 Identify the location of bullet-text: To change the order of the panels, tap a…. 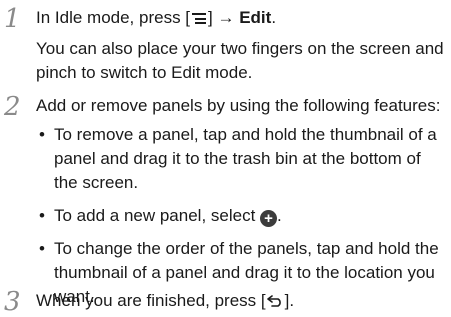
(246, 248).